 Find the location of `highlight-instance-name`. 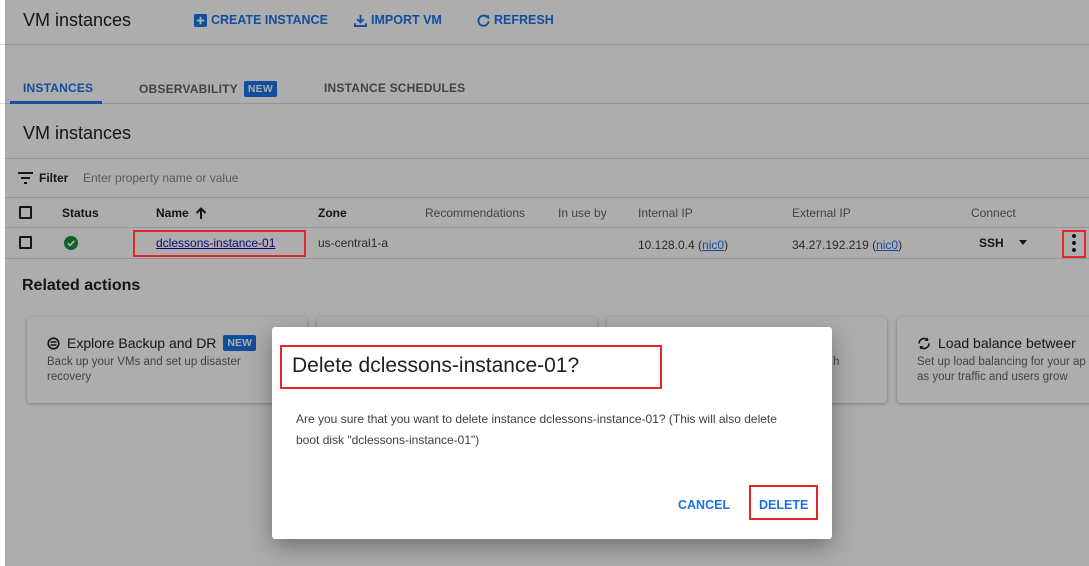

highlight-instance-name is located at coordinates (219, 243).